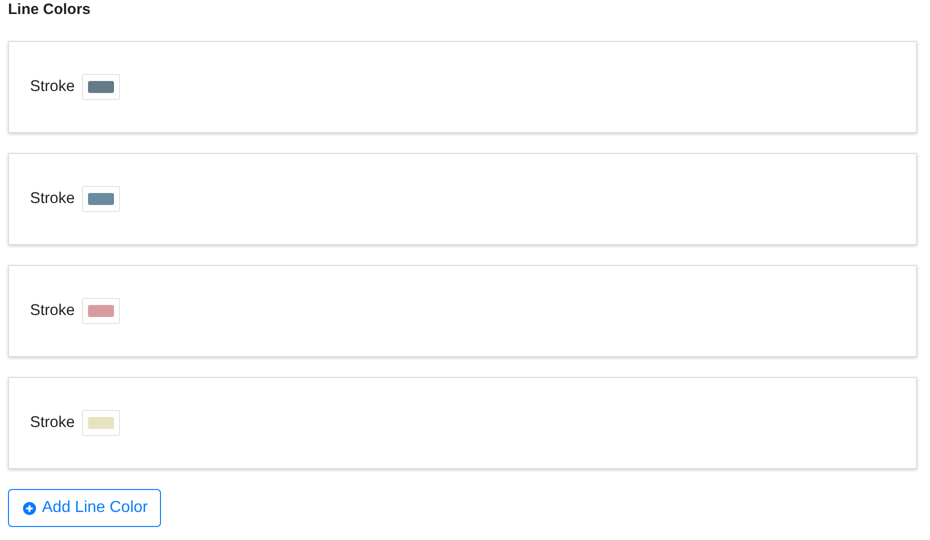 Image resolution: width=930 pixels, height=540 pixels. I want to click on add-line-color-button: Add Line Color, so click(84, 508).